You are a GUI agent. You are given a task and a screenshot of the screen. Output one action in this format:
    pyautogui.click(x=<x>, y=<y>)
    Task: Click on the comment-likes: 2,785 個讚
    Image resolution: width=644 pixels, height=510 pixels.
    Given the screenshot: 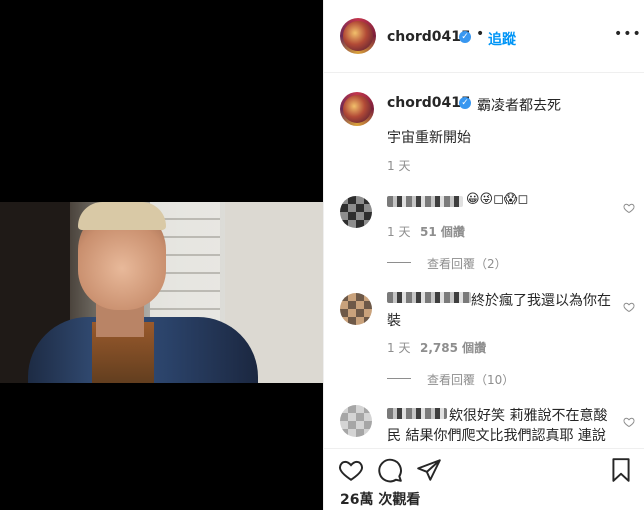 What is the action you would take?
    pyautogui.click(x=453, y=347)
    